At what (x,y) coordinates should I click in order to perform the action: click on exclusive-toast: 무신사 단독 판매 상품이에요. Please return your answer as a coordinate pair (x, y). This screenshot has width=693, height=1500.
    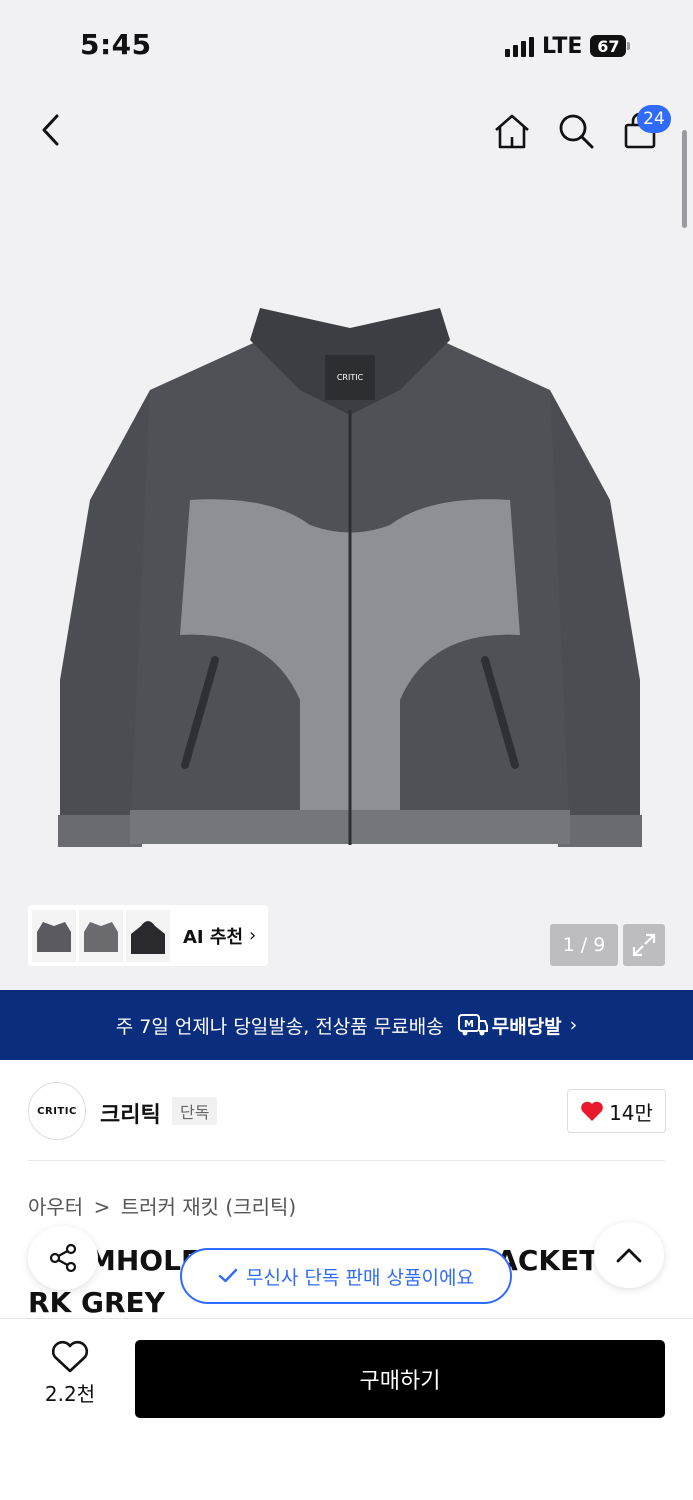
    Looking at the image, I should click on (346, 1276).